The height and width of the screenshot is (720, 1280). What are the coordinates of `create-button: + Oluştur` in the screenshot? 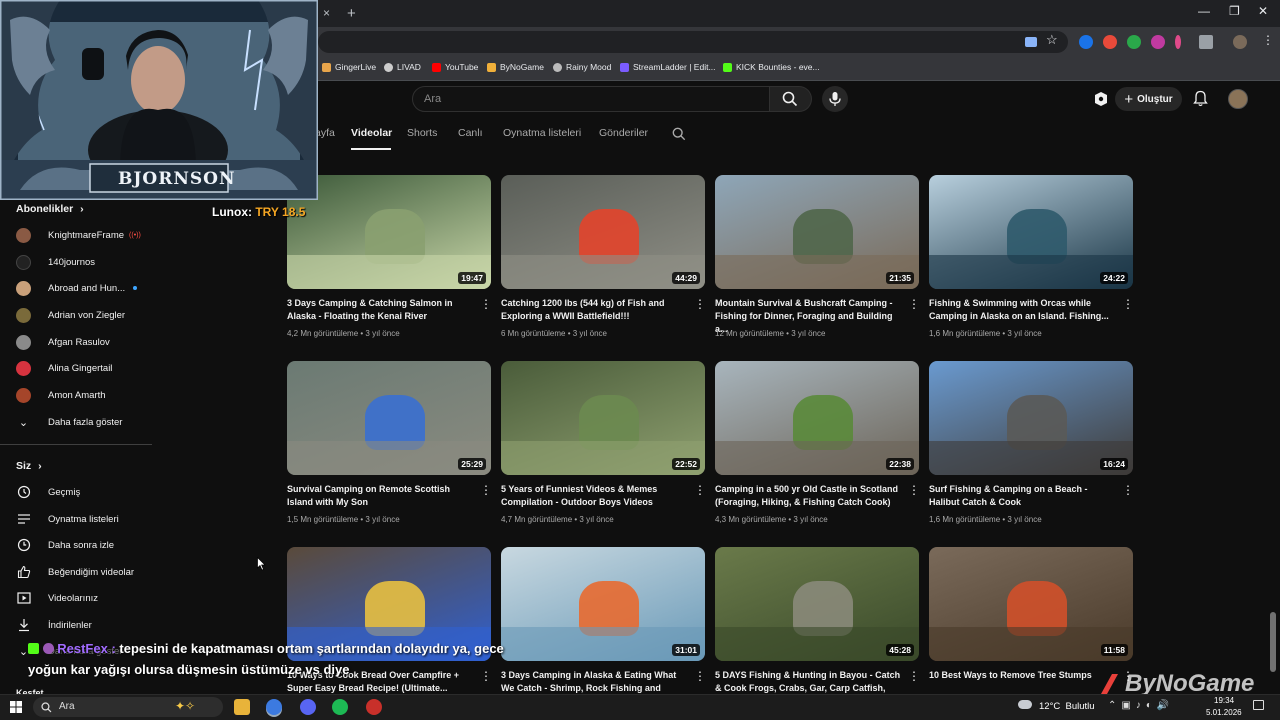 It's located at (1148, 99).